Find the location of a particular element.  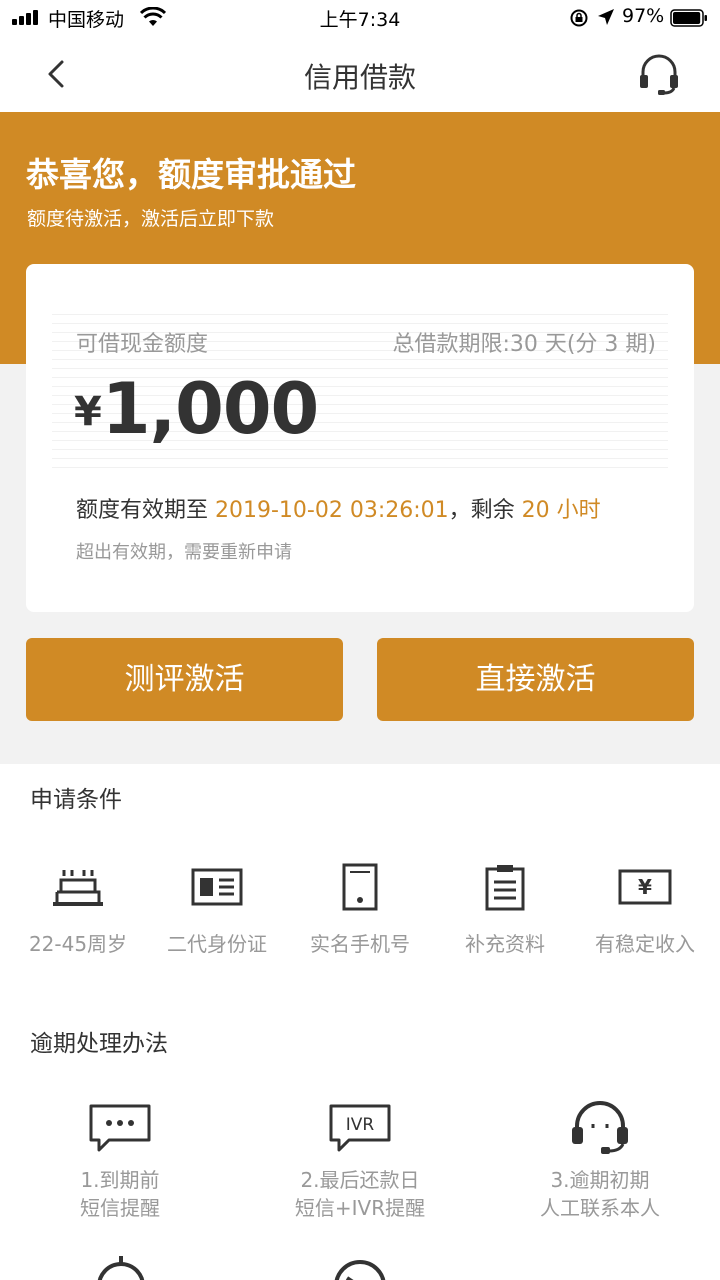

condition-label: 22-45周岁 is located at coordinates (78, 944).